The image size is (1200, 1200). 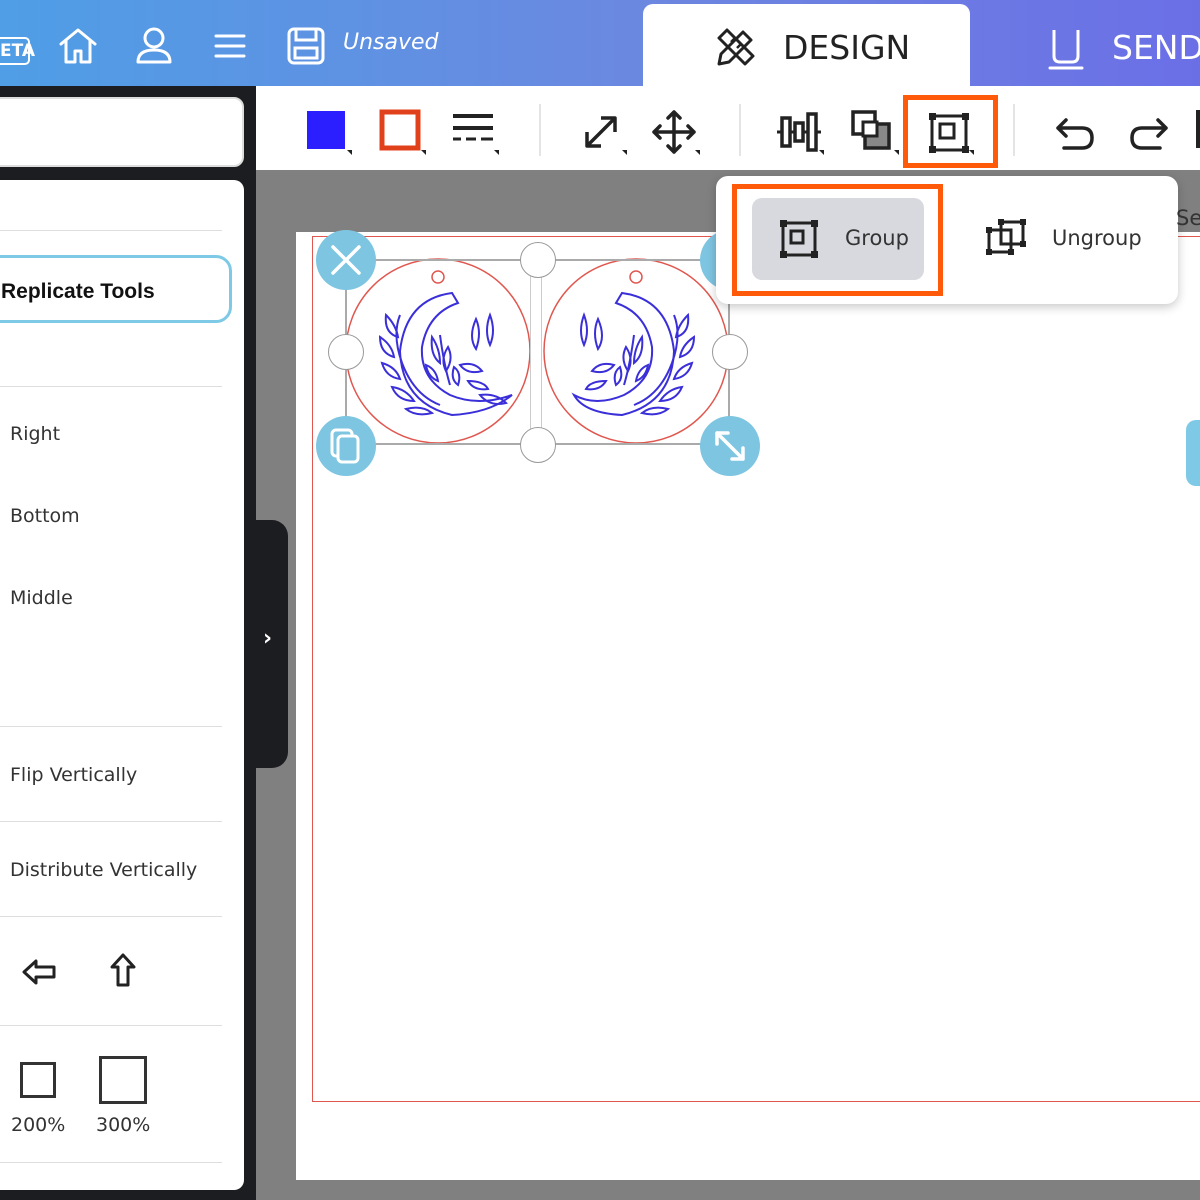 What do you see at coordinates (538, 260) in the screenshot?
I see `resize-handle-top` at bounding box center [538, 260].